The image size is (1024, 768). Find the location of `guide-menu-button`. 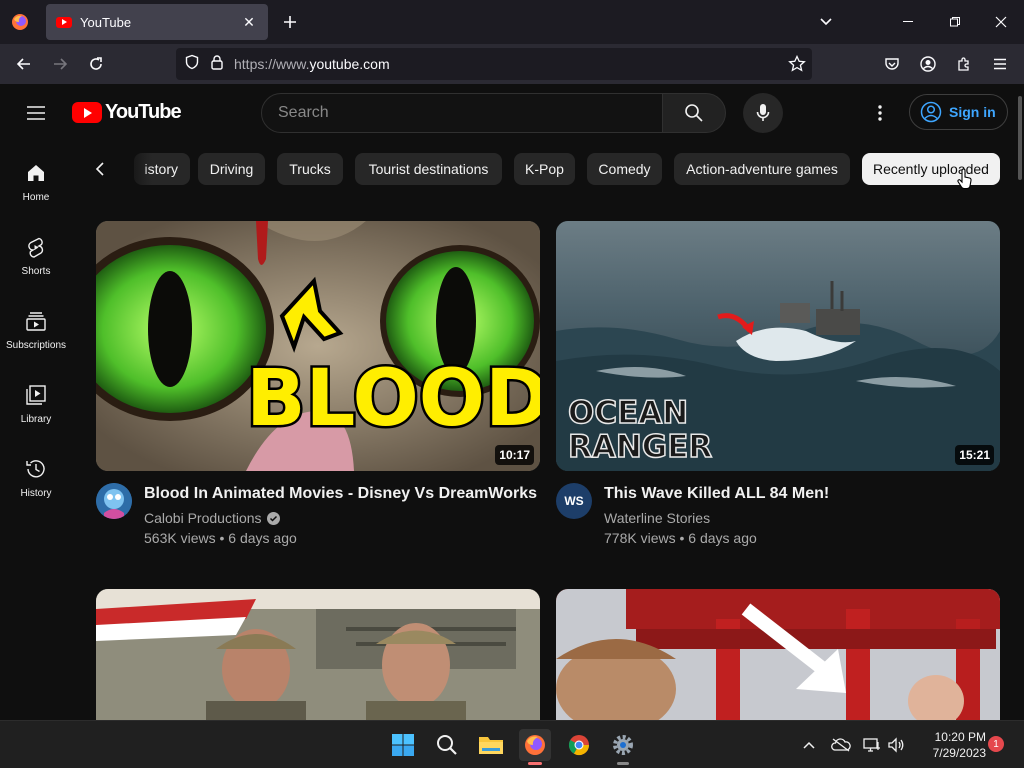

guide-menu-button is located at coordinates (36, 113).